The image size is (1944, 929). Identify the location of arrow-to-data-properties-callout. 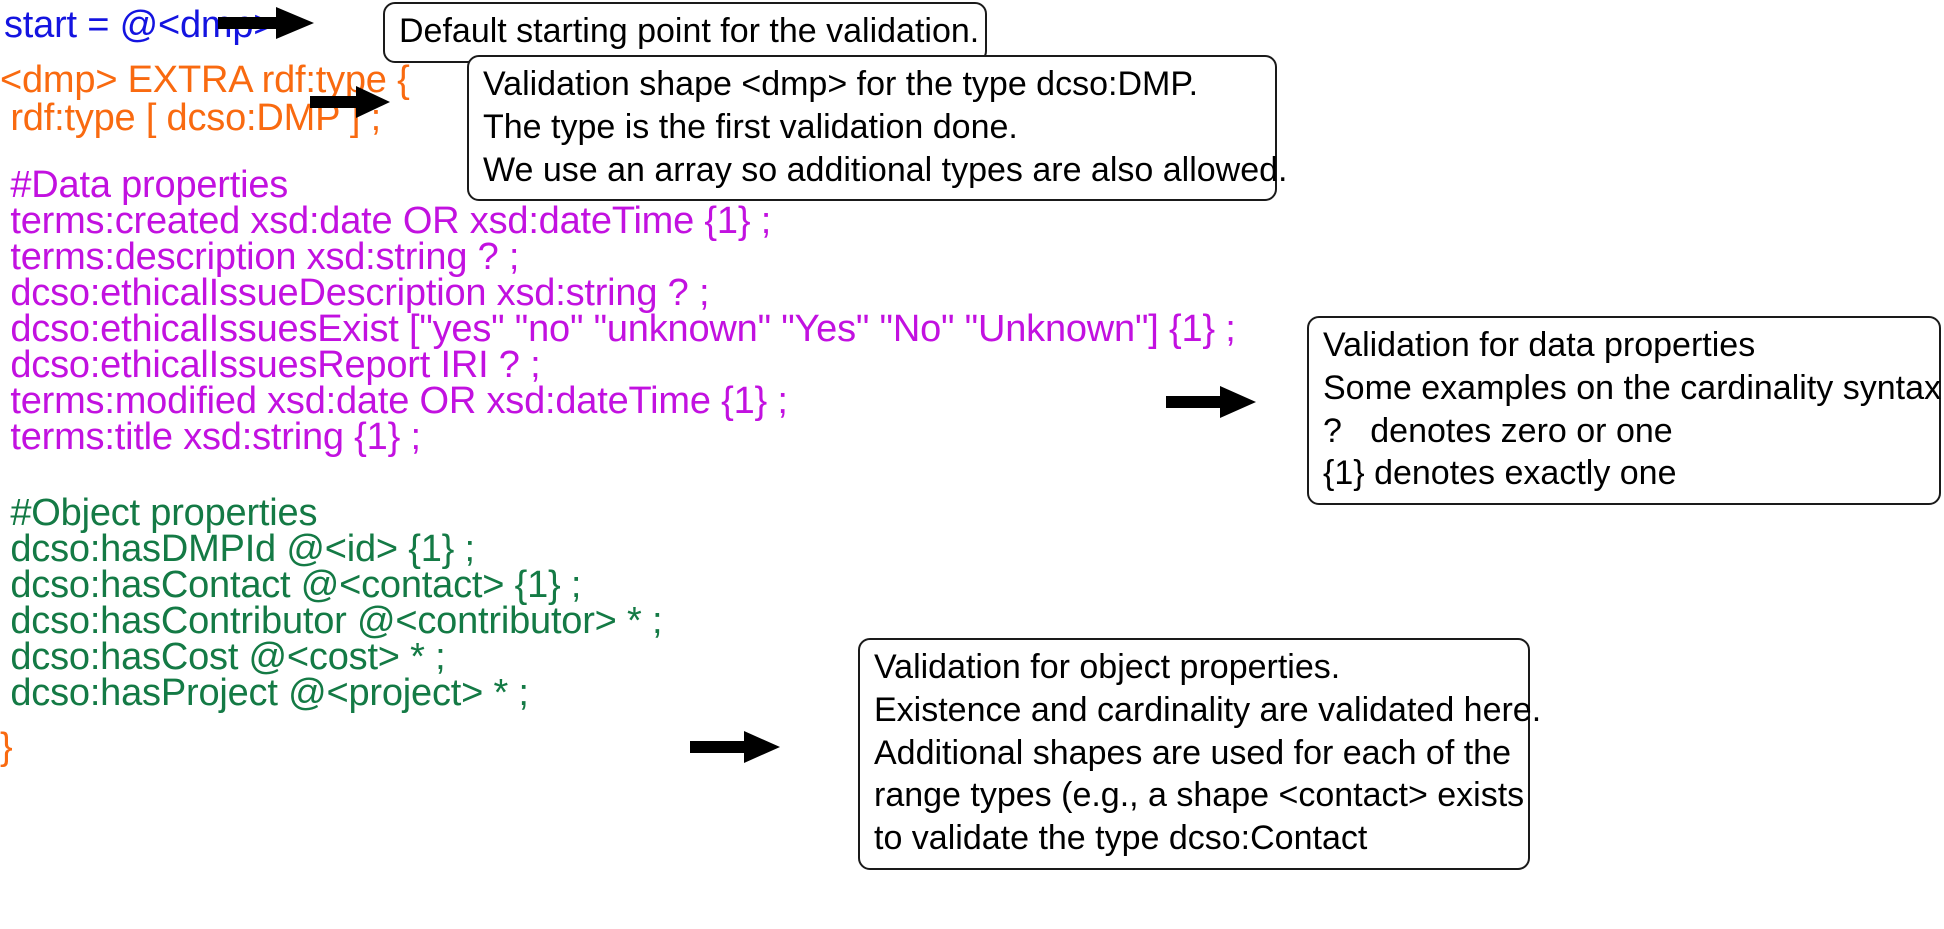
(1211, 402).